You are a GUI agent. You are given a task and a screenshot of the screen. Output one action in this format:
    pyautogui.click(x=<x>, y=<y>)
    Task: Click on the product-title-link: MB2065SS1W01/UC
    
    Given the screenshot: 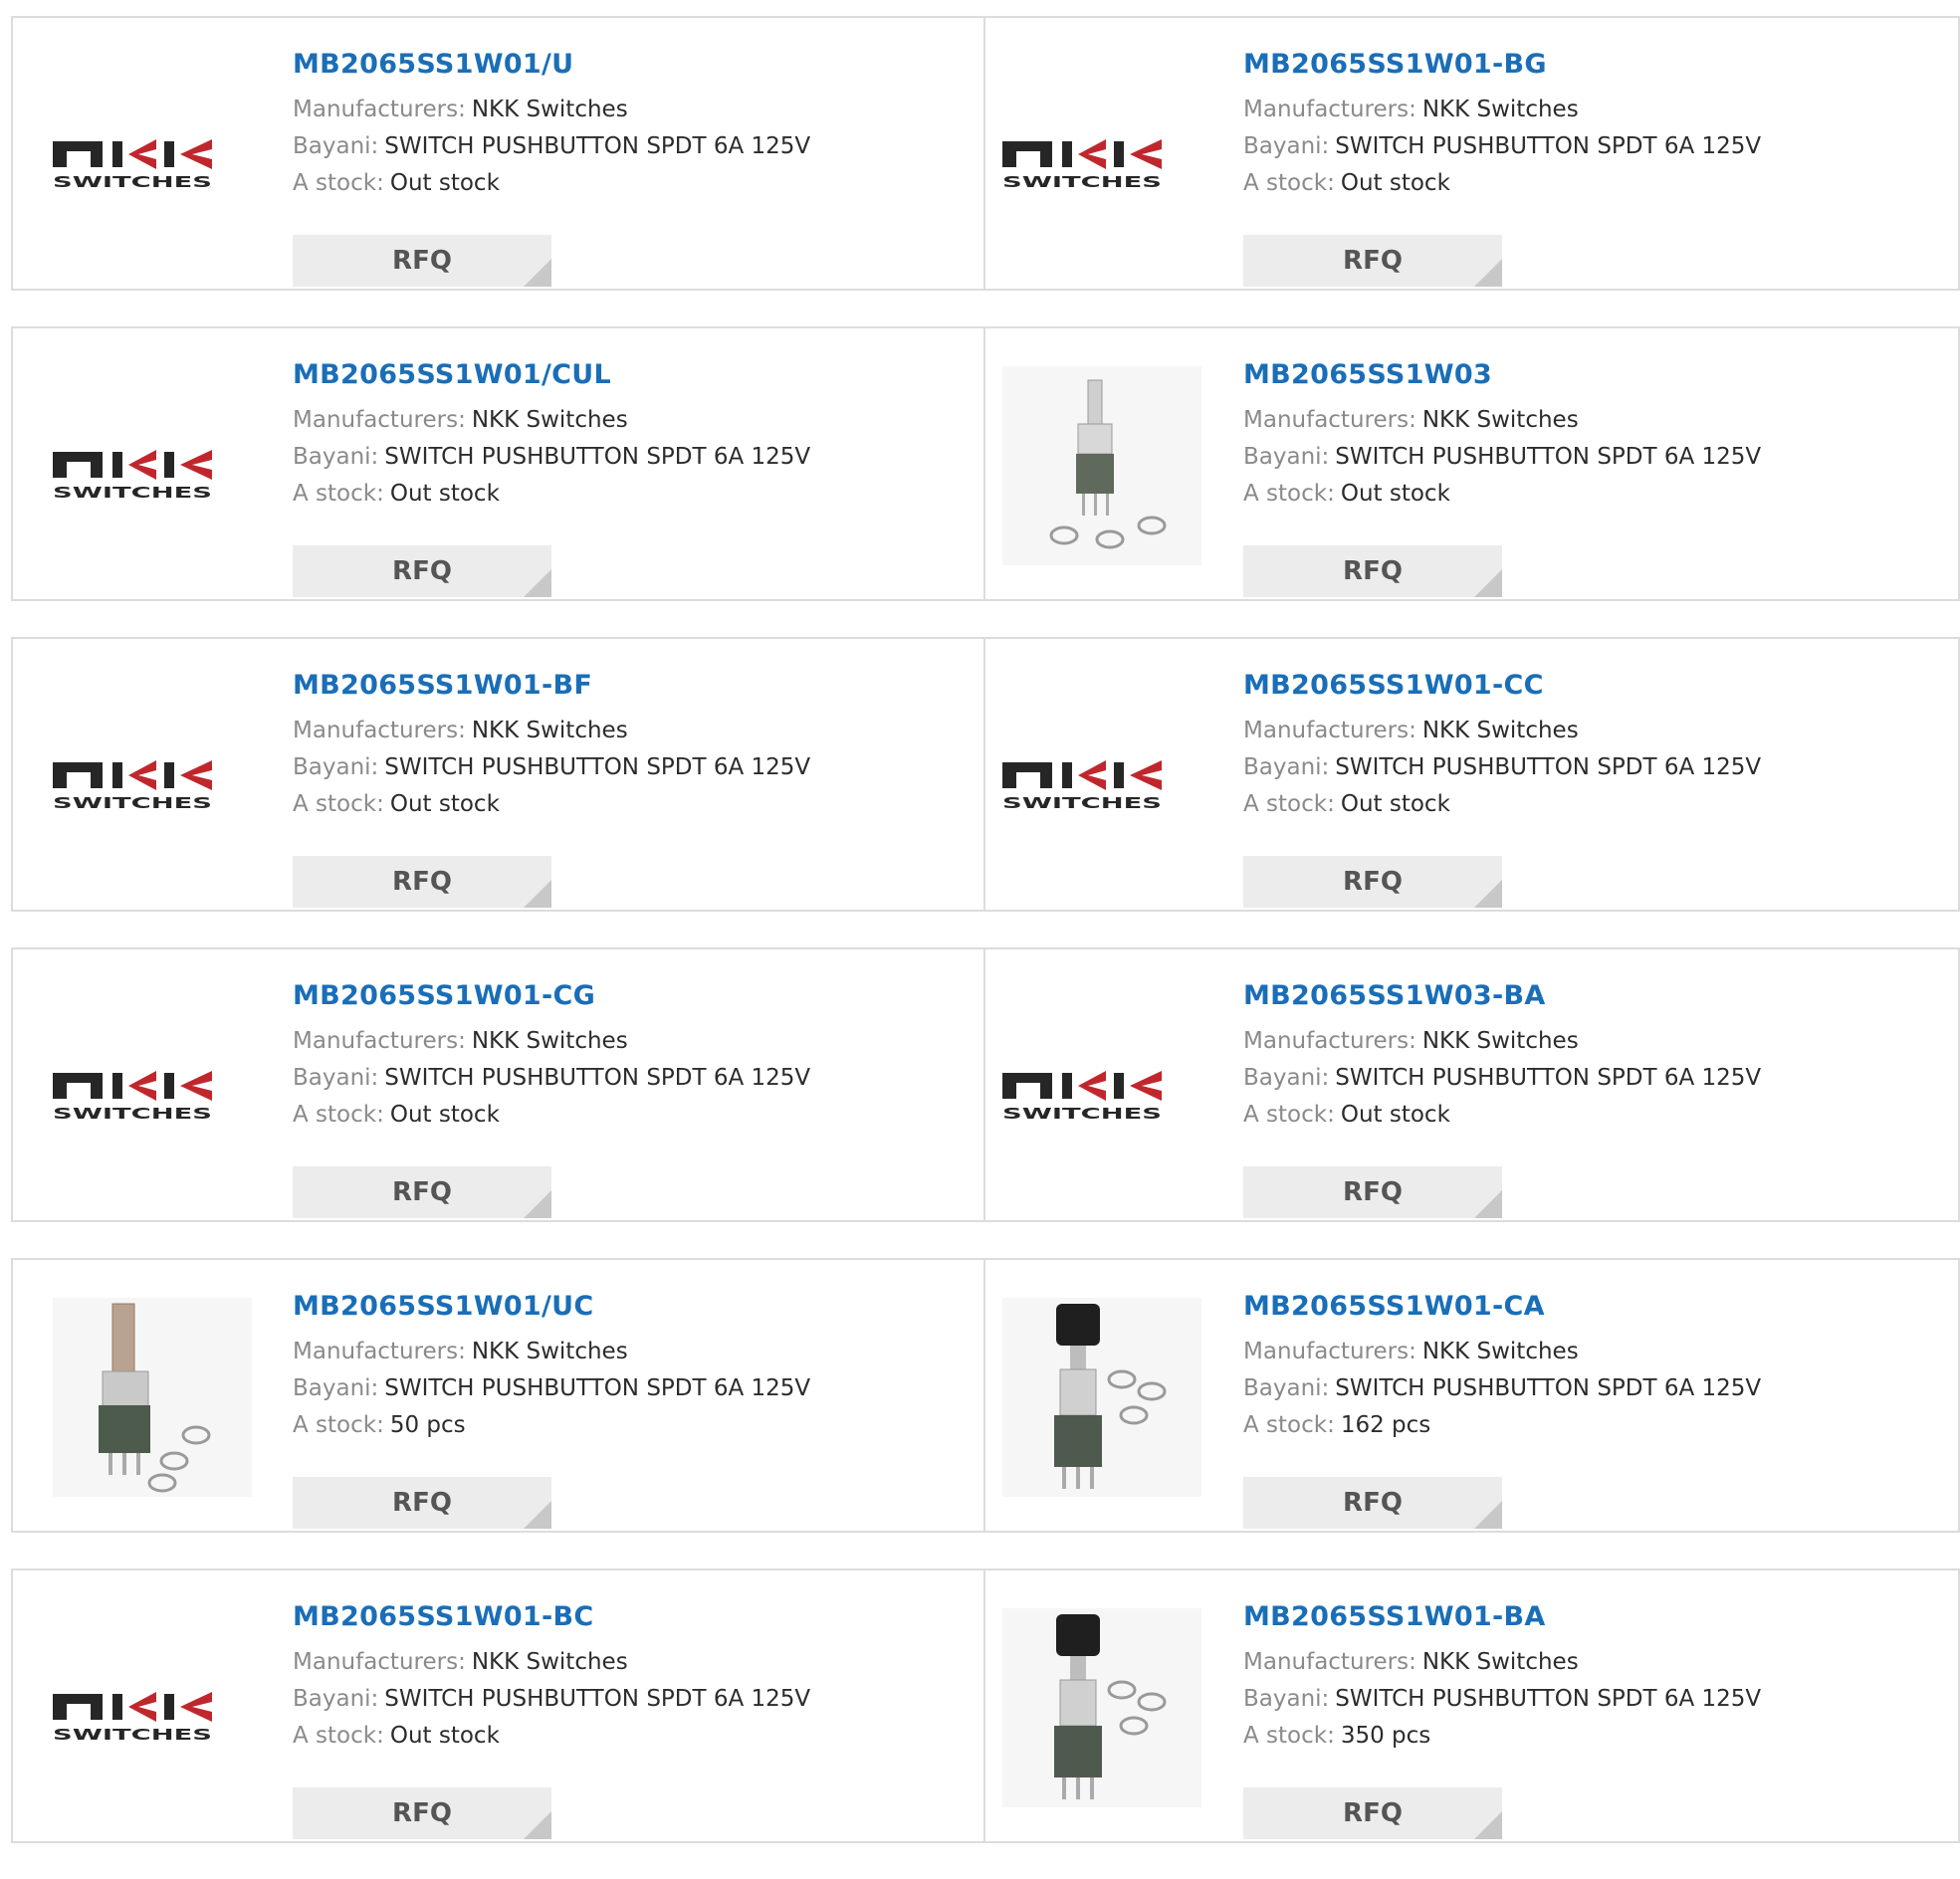 What is the action you would take?
    pyautogui.click(x=552, y=1307)
    